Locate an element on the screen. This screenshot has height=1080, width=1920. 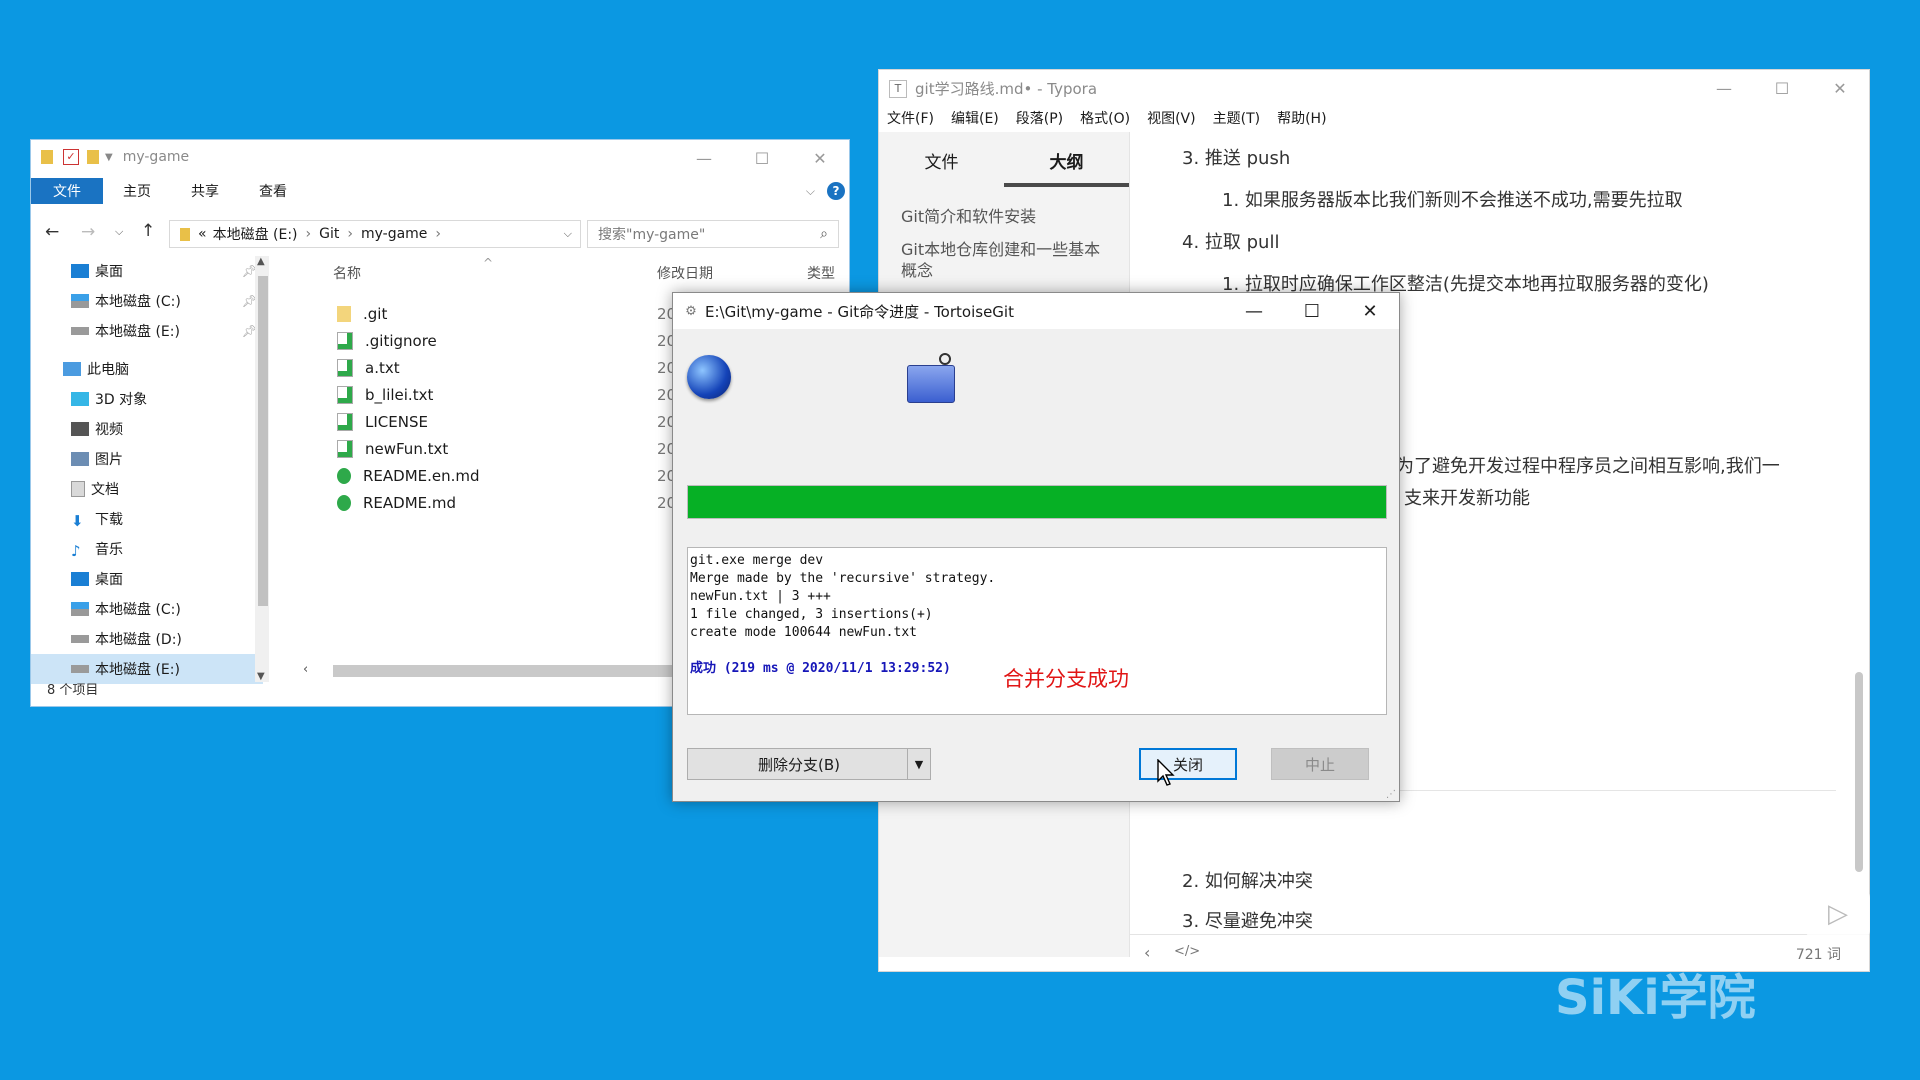
nav-item-drive-c: 本地磁盘 (C:) 📌︎ is located at coordinates (147, 301).